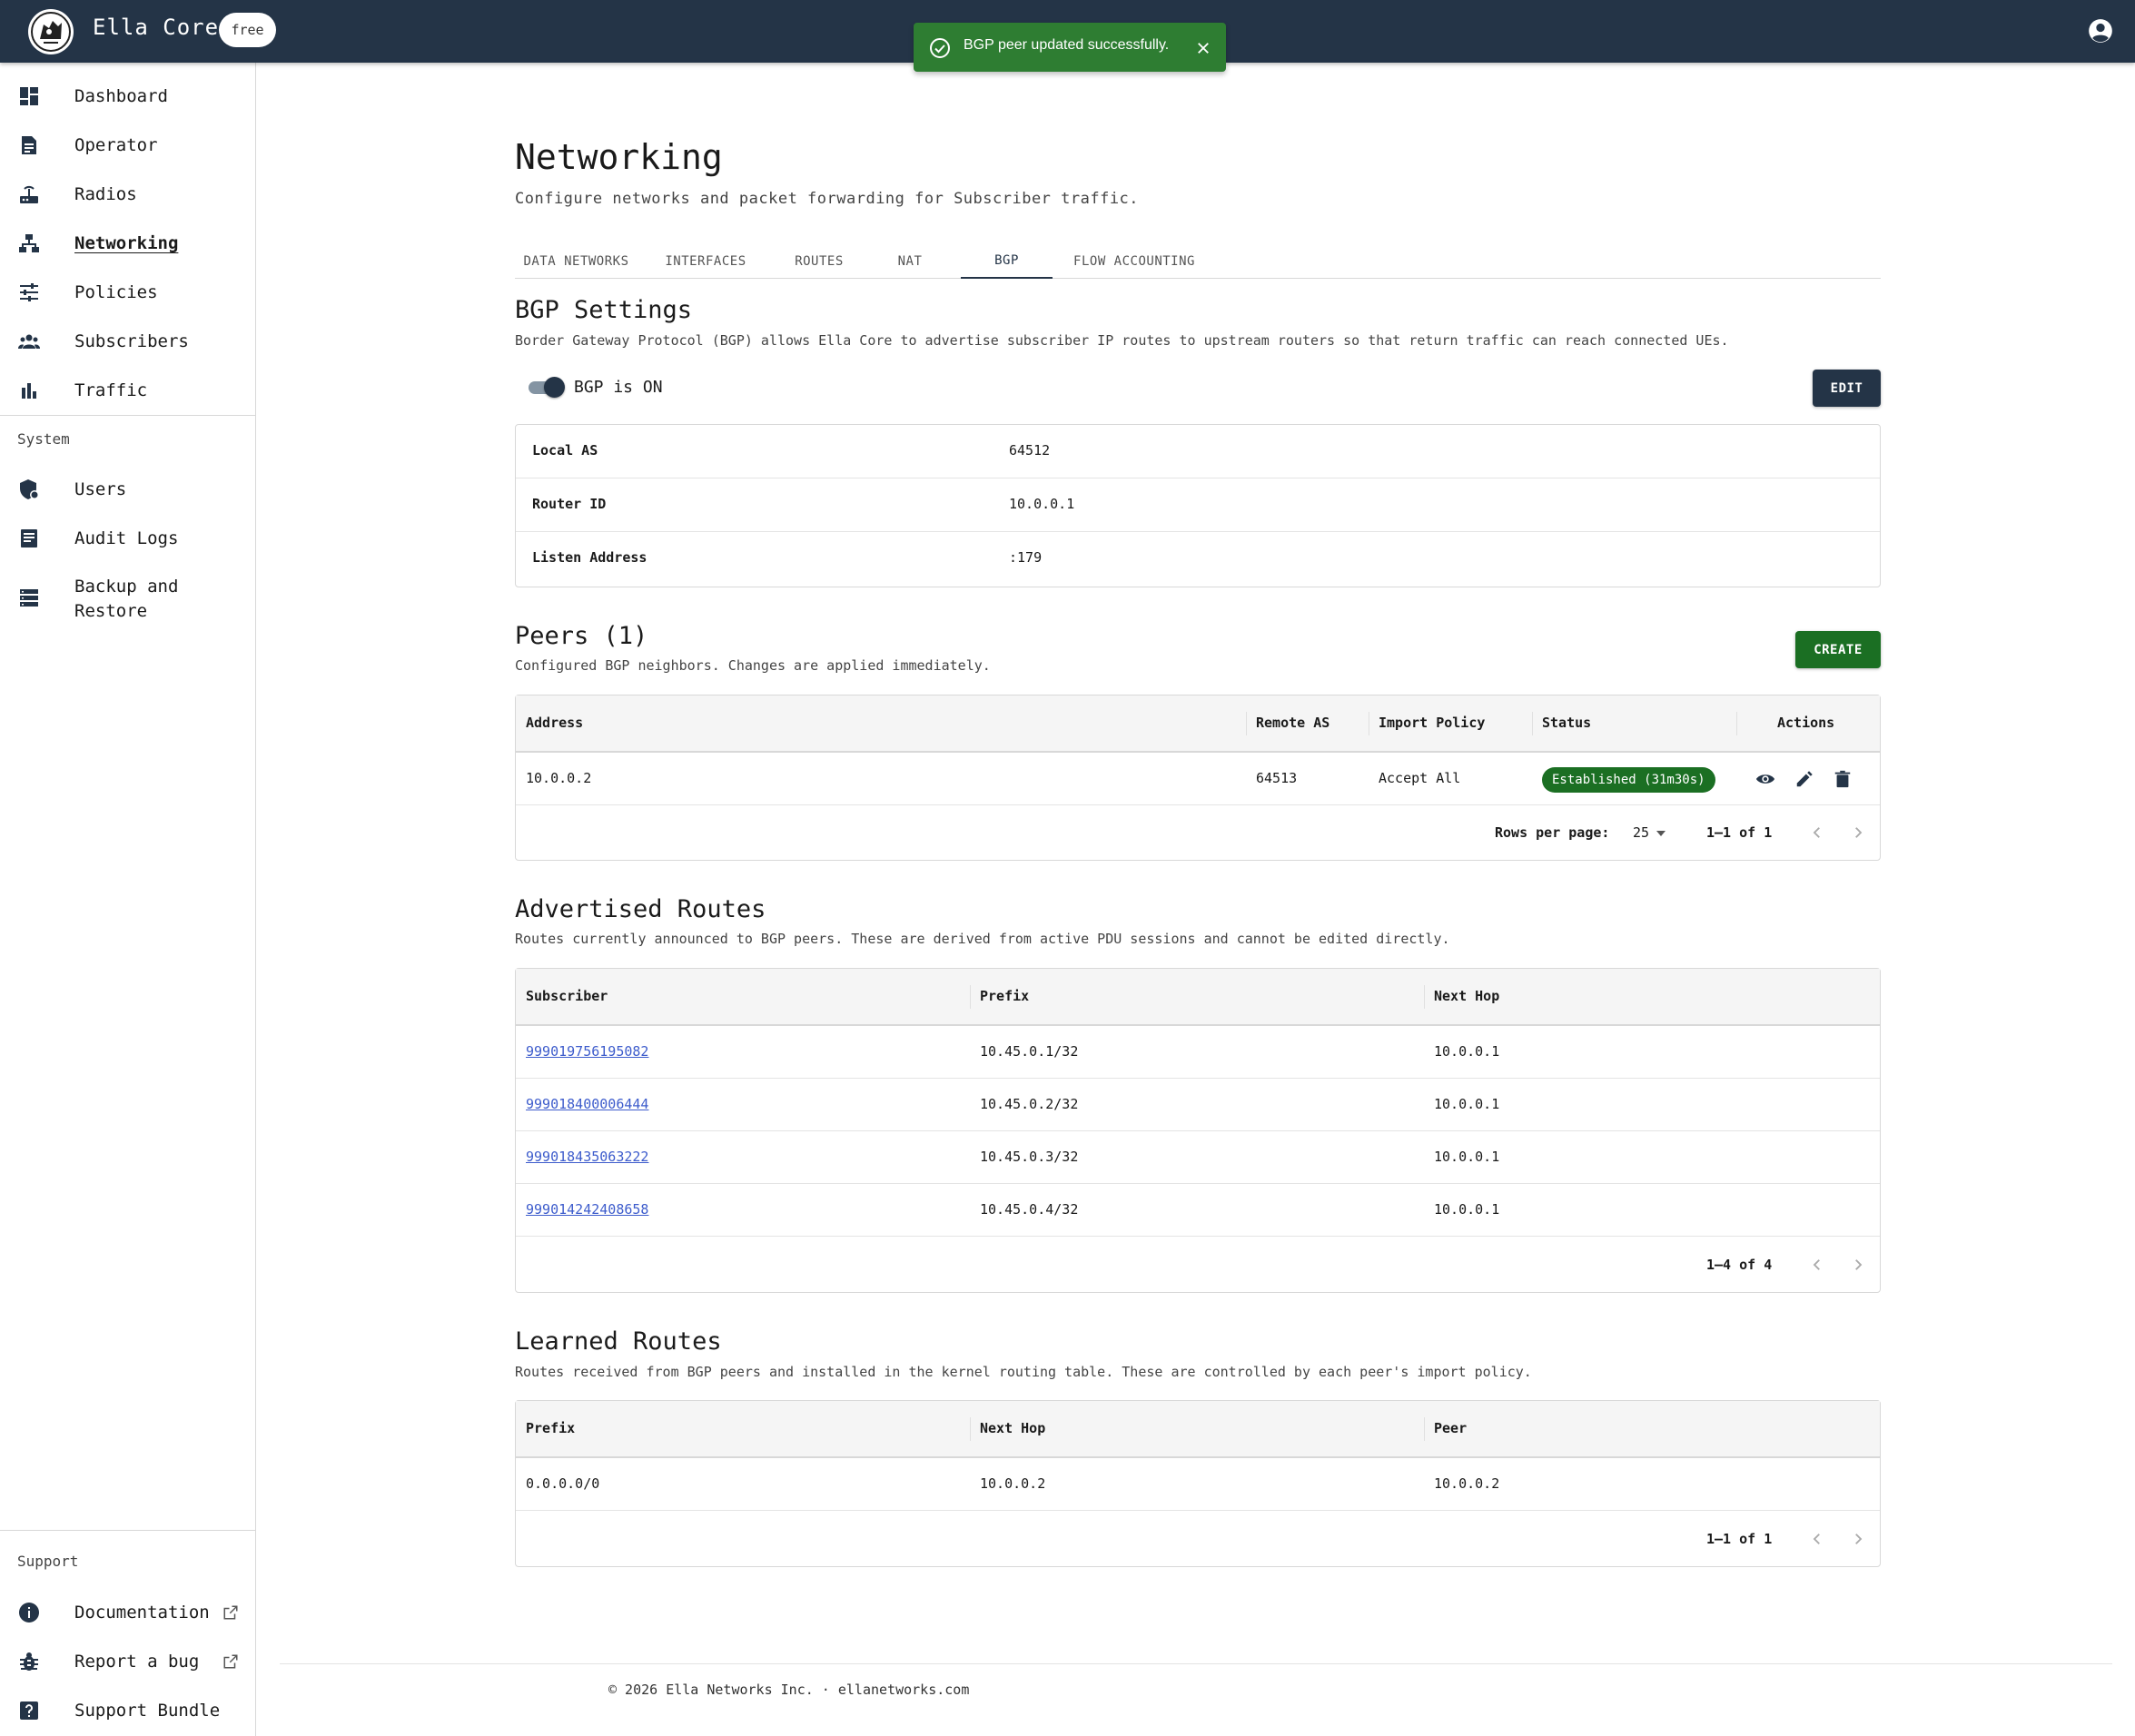  I want to click on subscriber-link: 999018400006444, so click(587, 1104).